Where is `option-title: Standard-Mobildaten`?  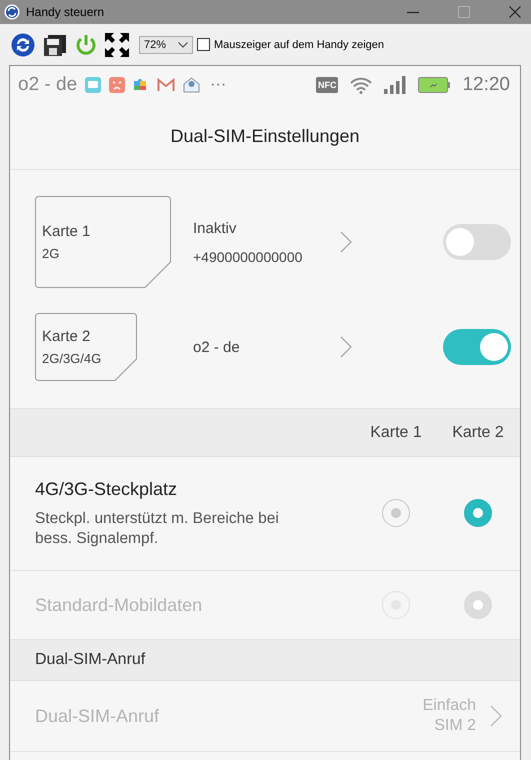
option-title: Standard-Mobildaten is located at coordinates (119, 605).